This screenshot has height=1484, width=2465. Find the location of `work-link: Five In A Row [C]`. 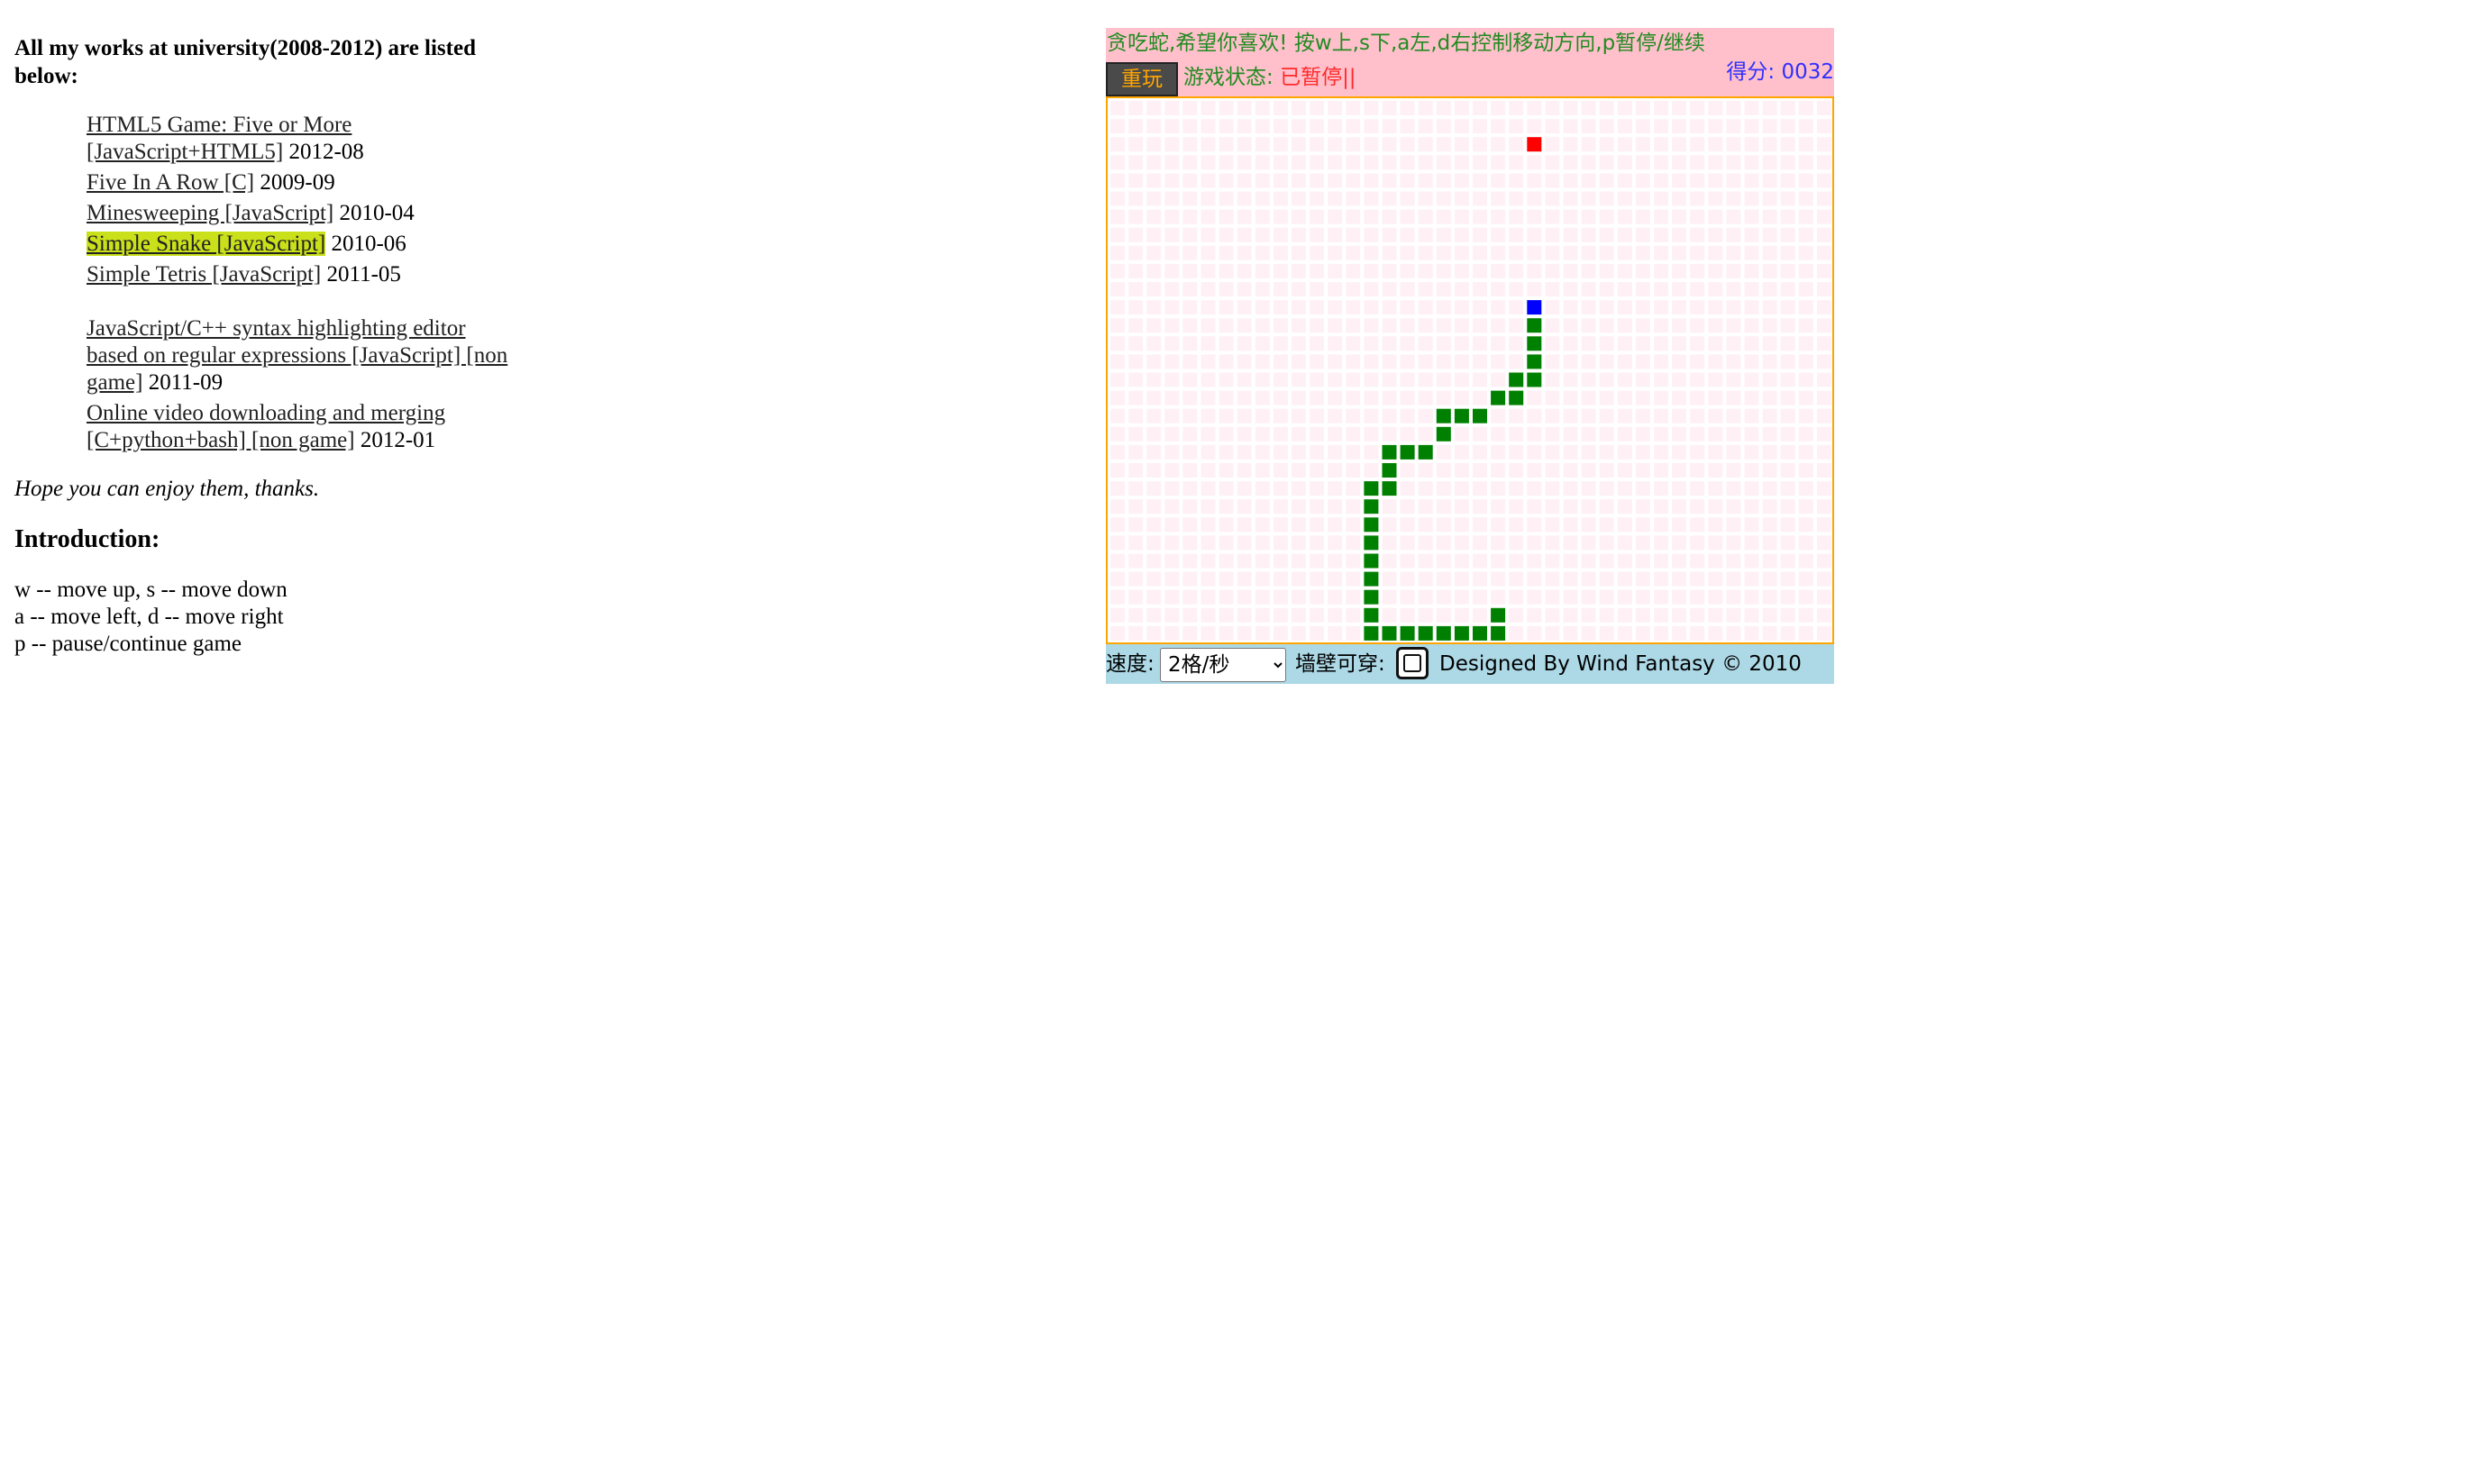

work-link: Five In A Row [C] is located at coordinates (170, 182).